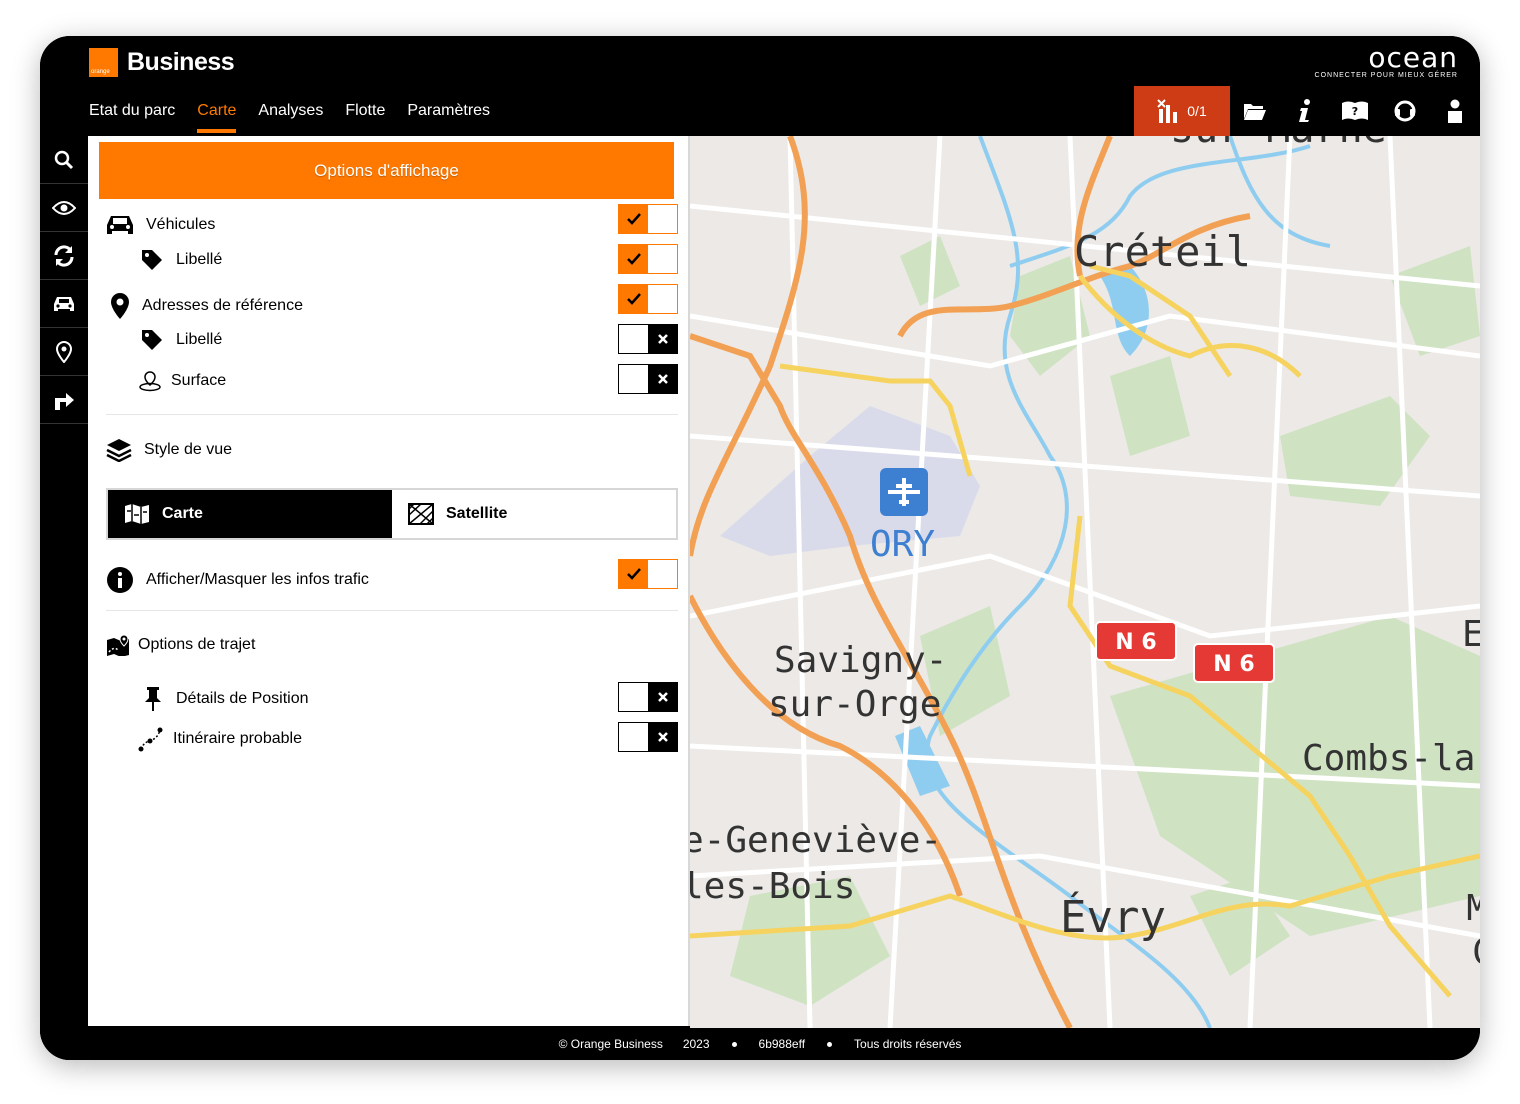 The width and height of the screenshot is (1520, 1104). Describe the element at coordinates (152, 340) in the screenshot. I see `tag-icon` at that location.